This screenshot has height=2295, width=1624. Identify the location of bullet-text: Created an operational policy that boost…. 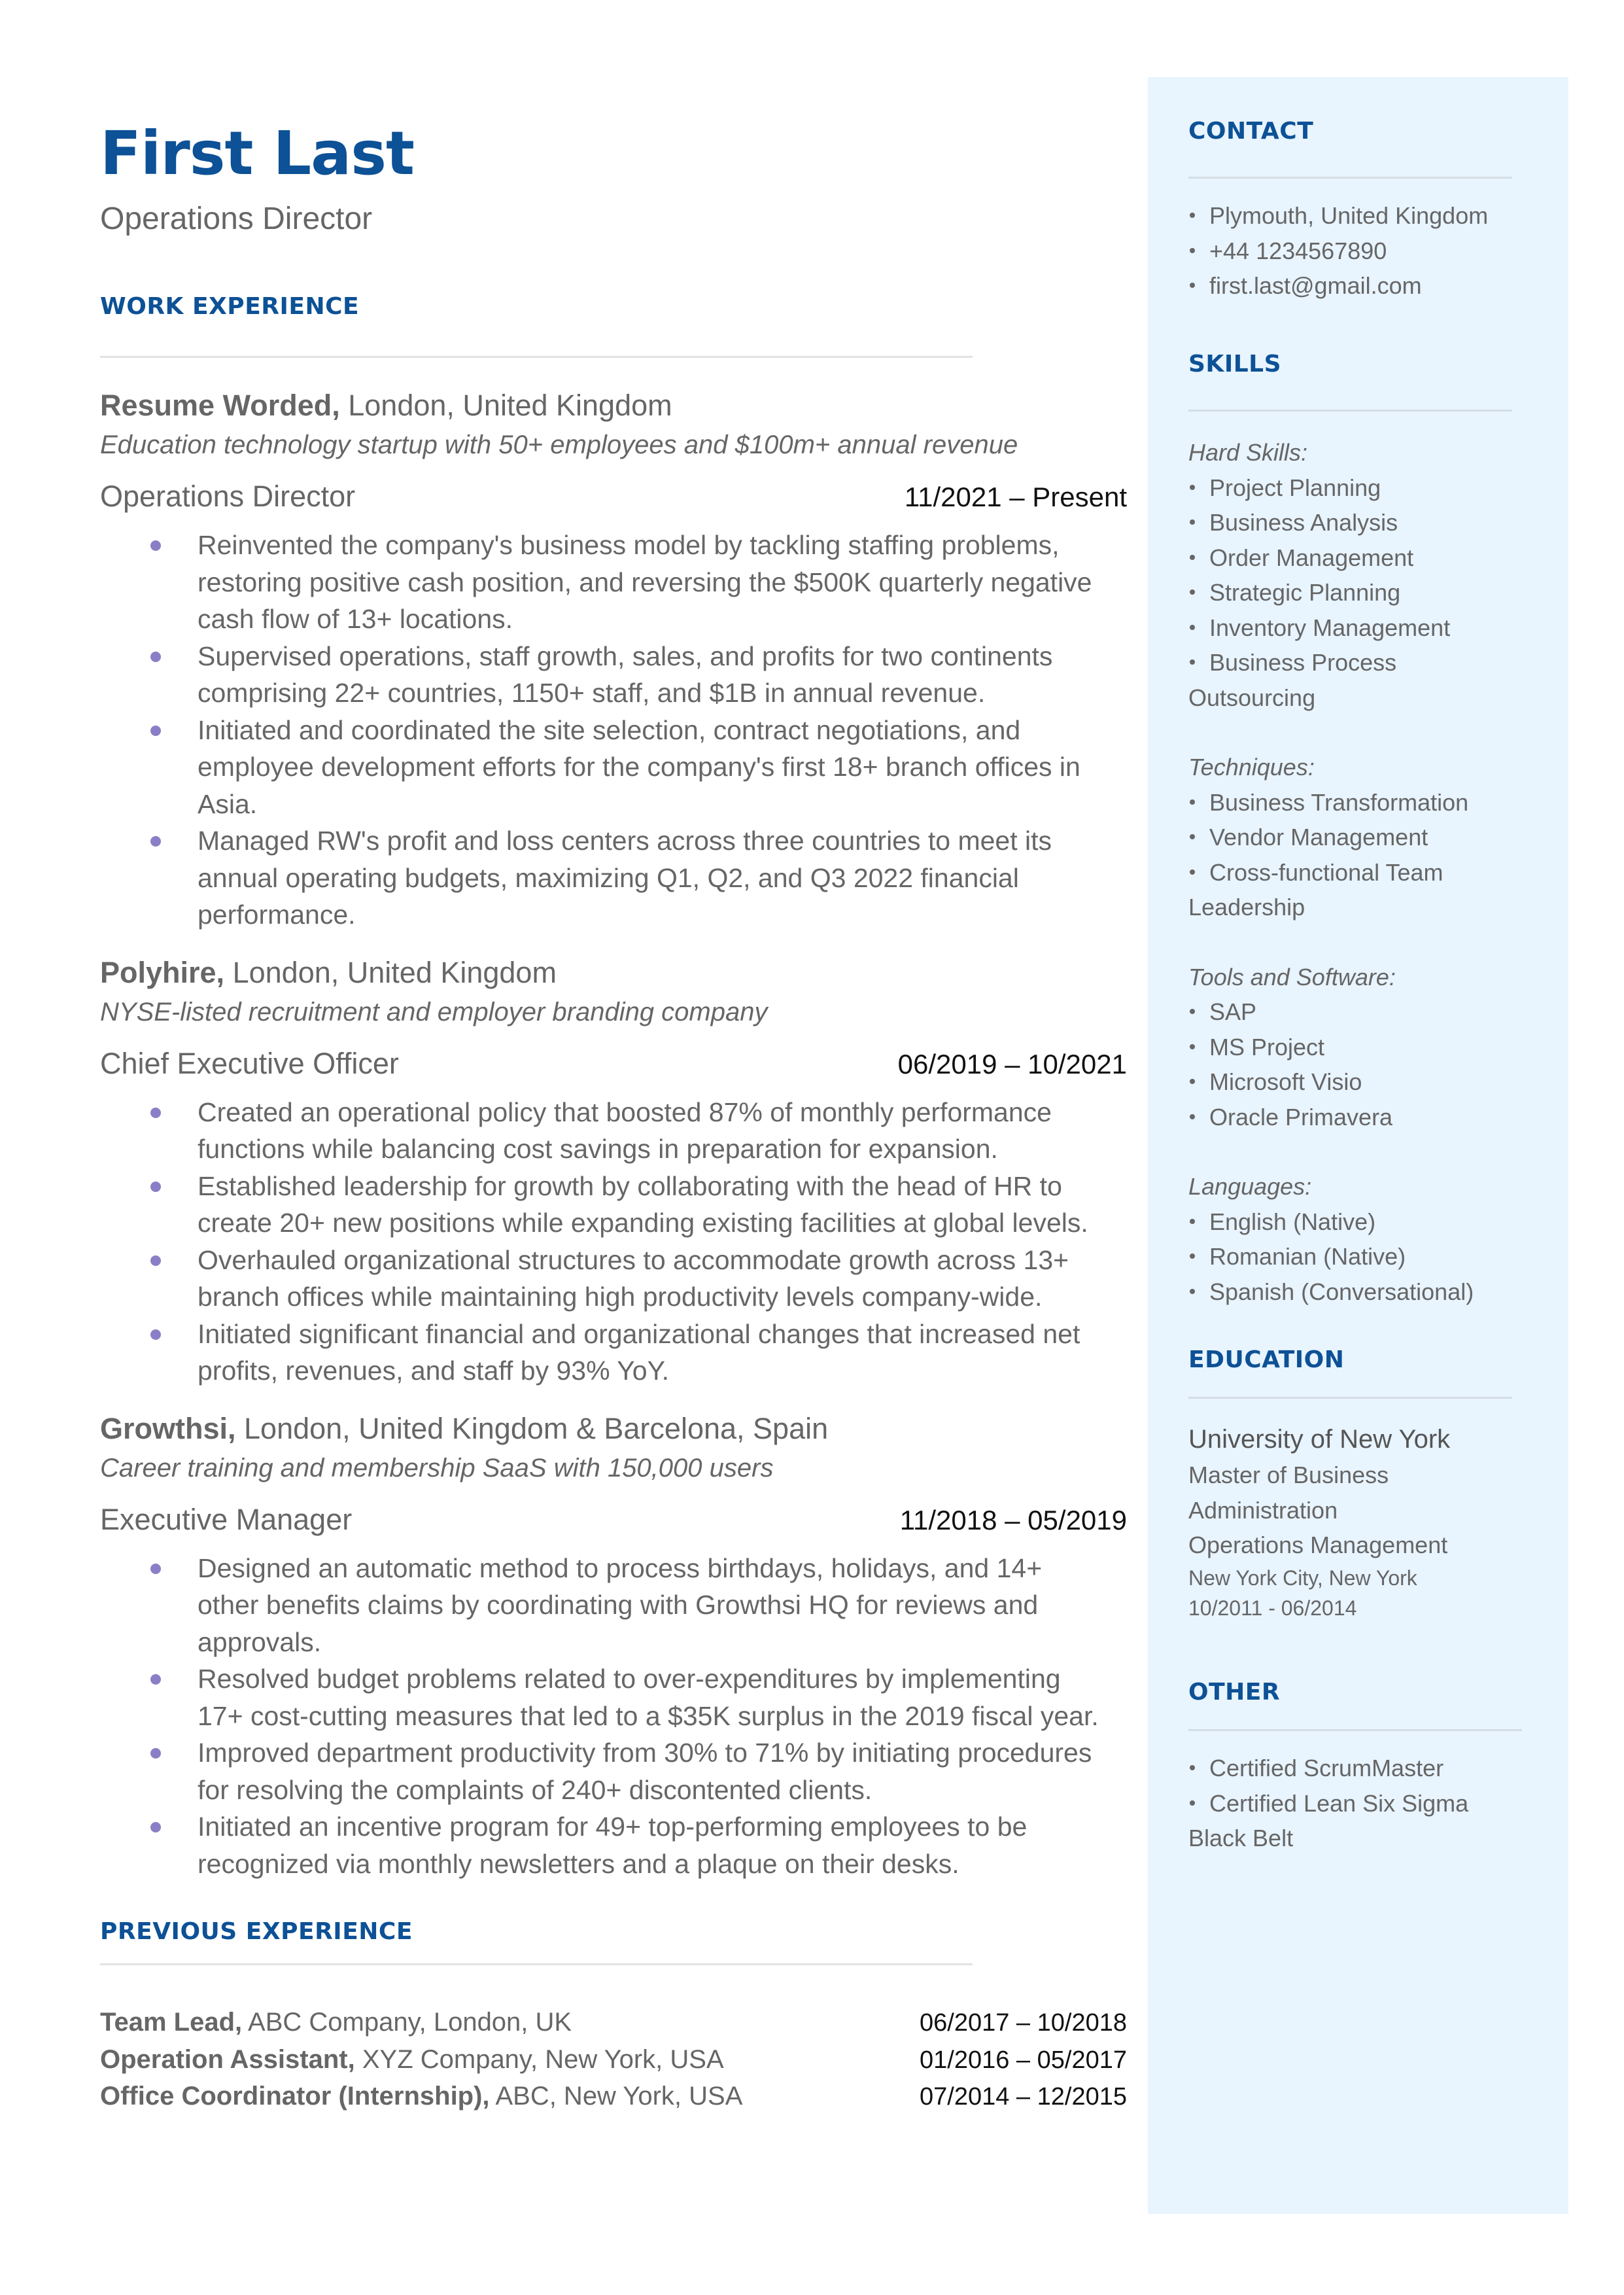
(625, 1130).